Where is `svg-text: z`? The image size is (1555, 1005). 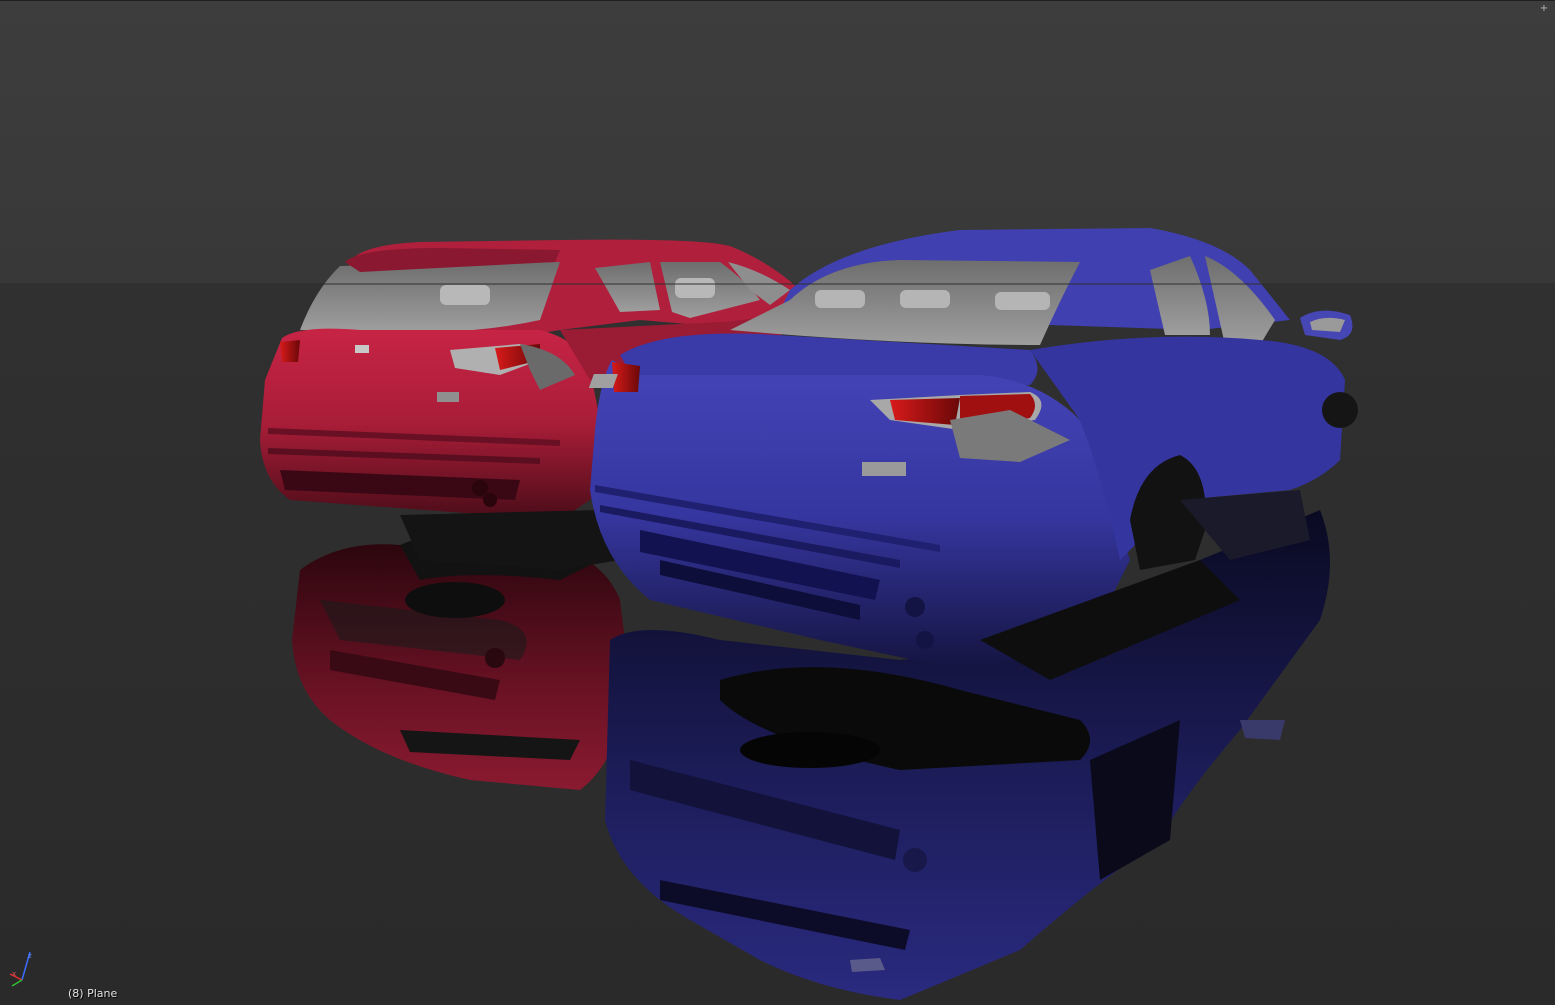 svg-text: z is located at coordinates (30, 956).